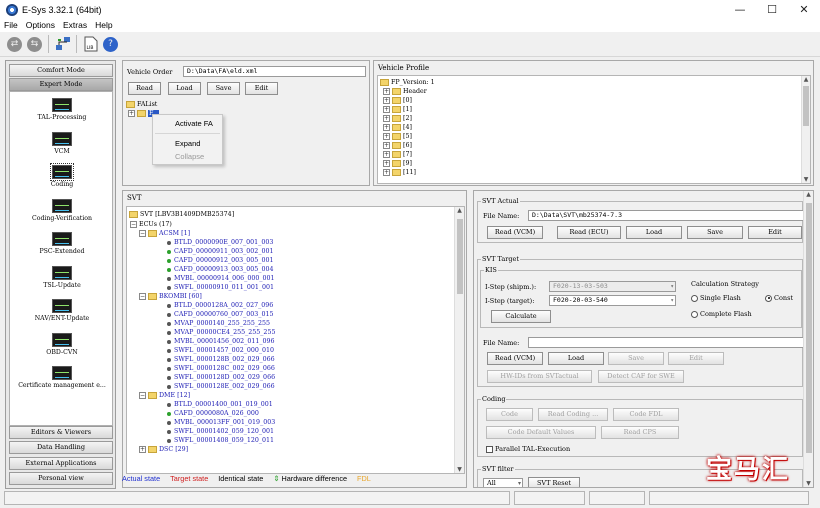  Describe the element at coordinates (261, 88) in the screenshot. I see `fa-edit-button: Edit` at that location.